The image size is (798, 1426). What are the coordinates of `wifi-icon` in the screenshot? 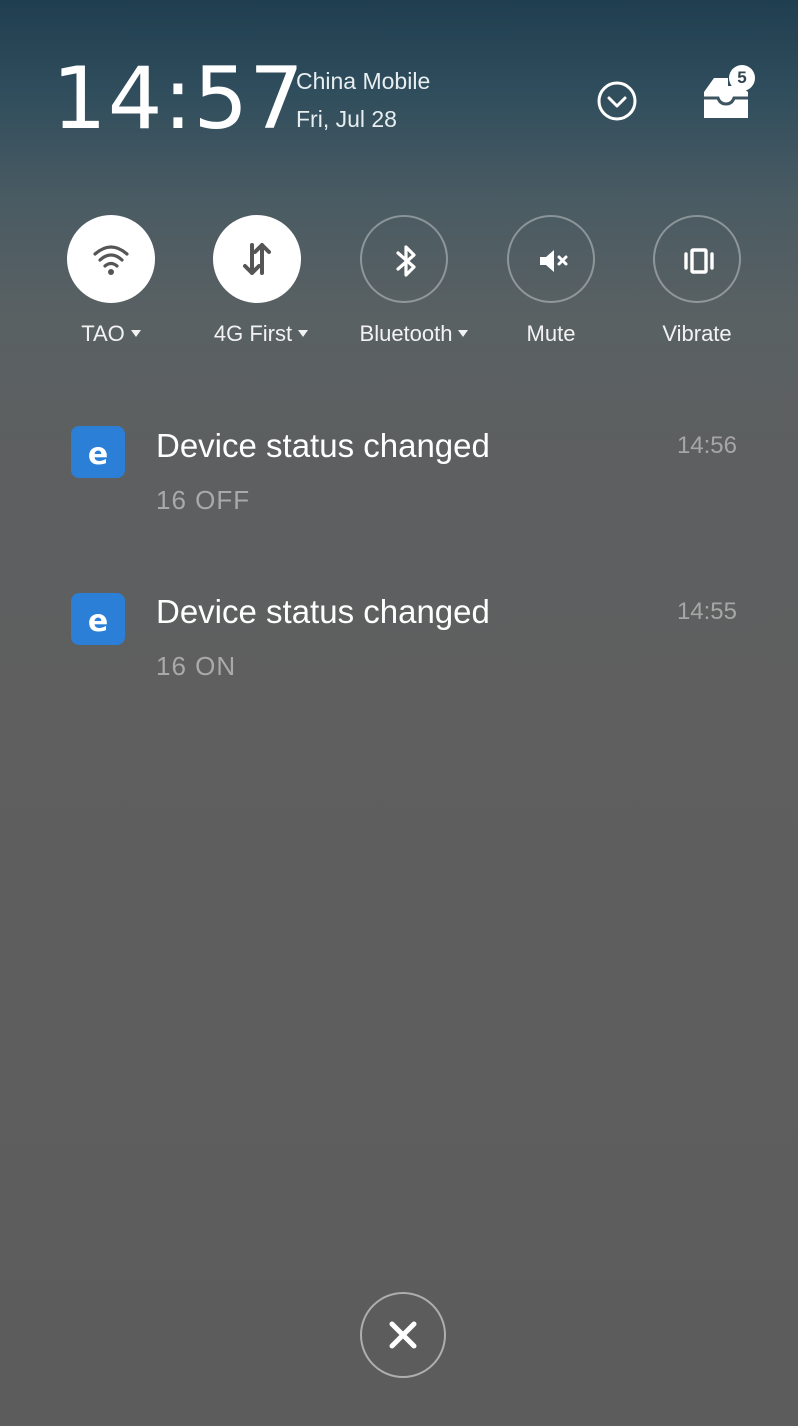 It's located at (111, 260).